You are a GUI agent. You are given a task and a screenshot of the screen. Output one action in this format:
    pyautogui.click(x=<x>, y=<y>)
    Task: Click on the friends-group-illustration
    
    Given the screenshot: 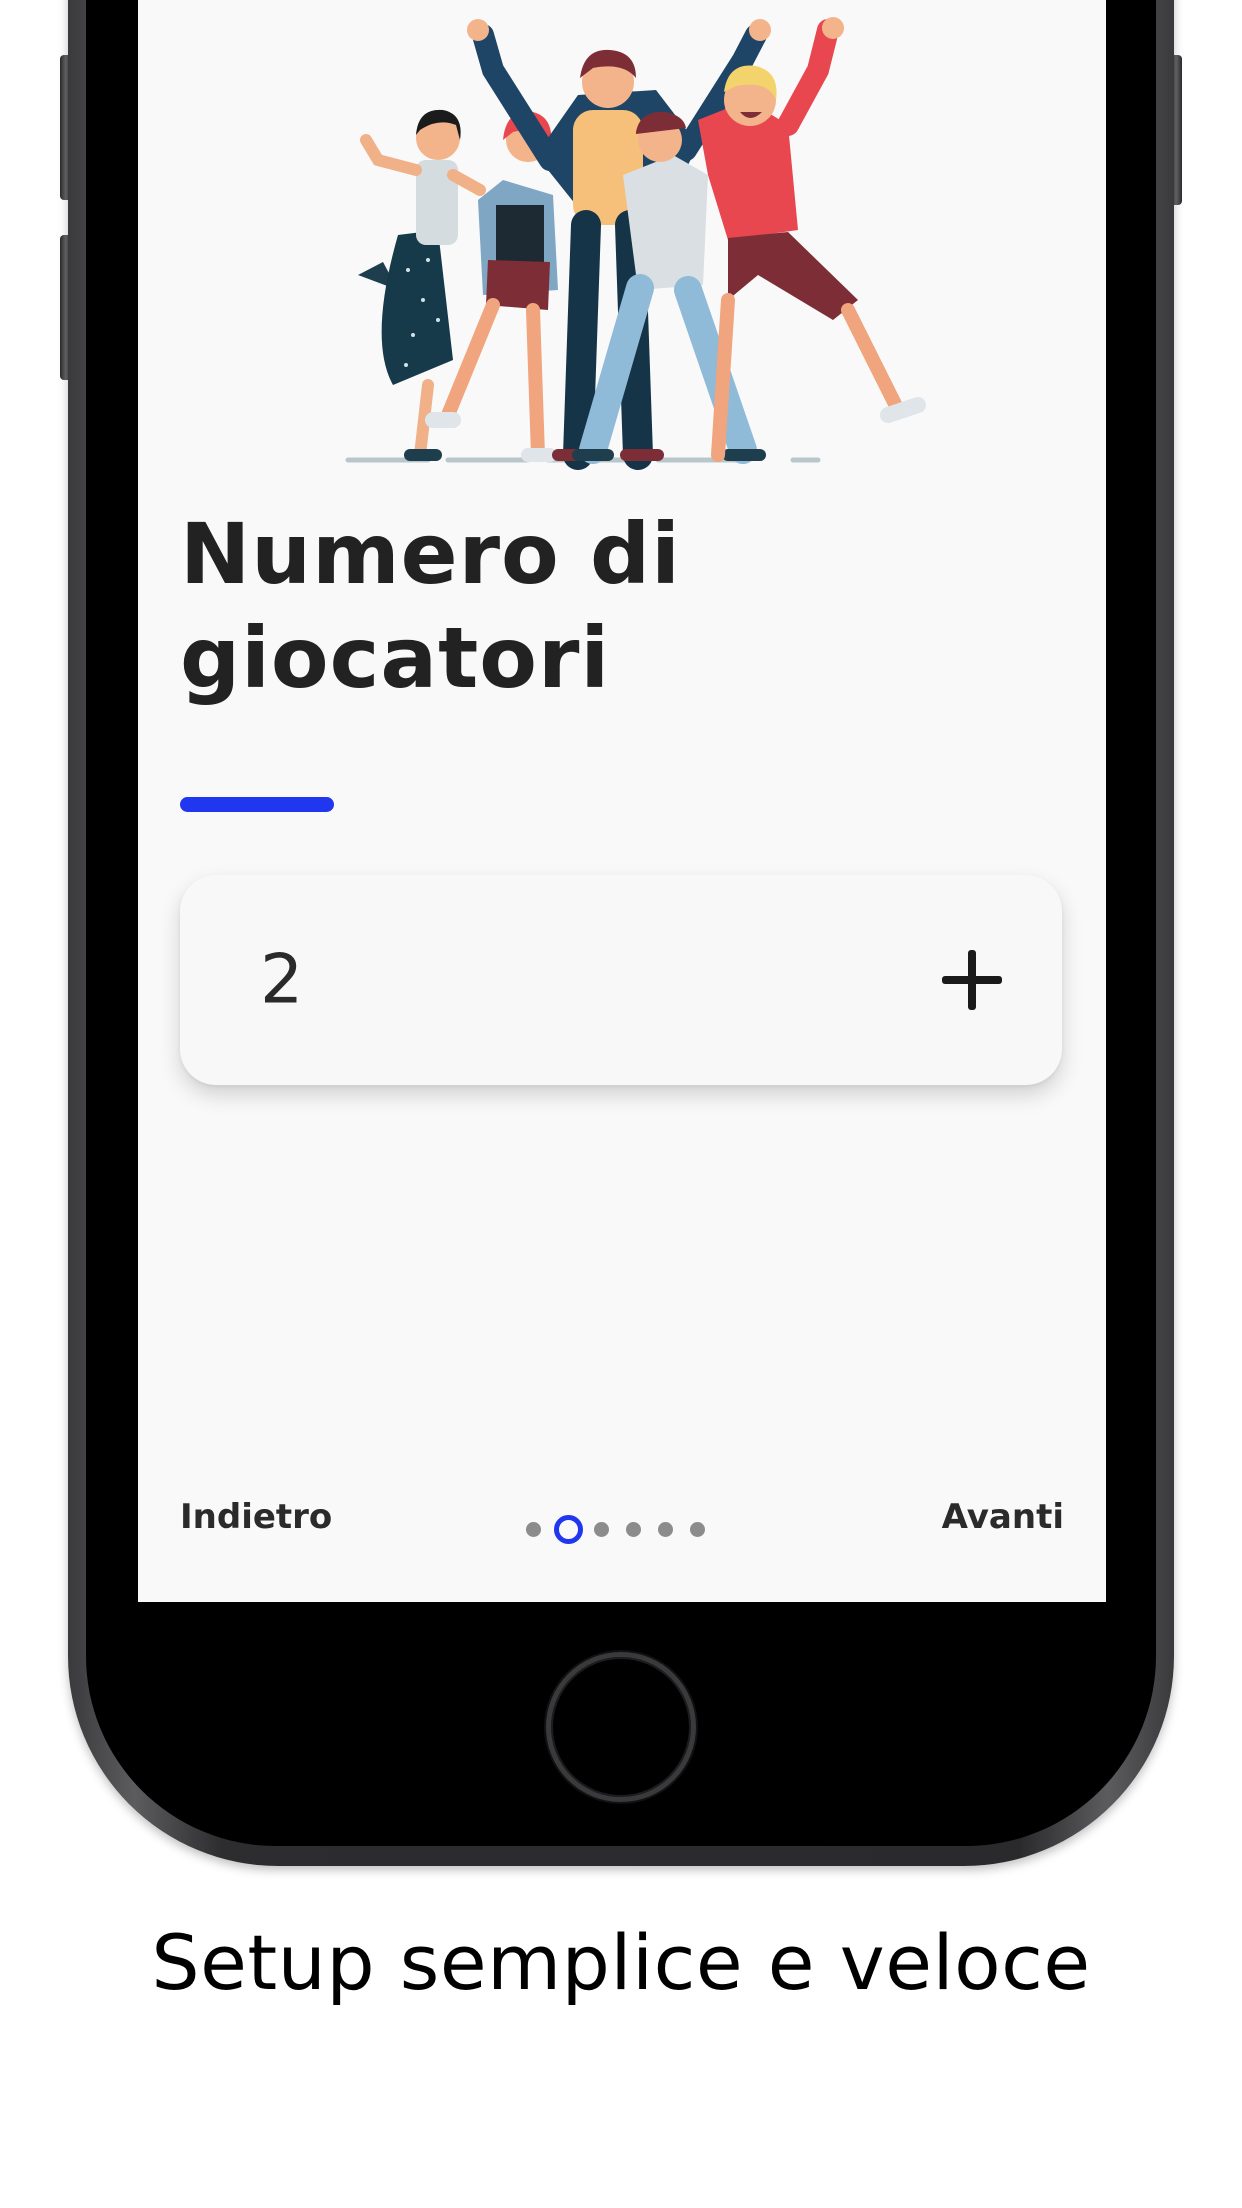 What is the action you would take?
    pyautogui.click(x=635, y=243)
    